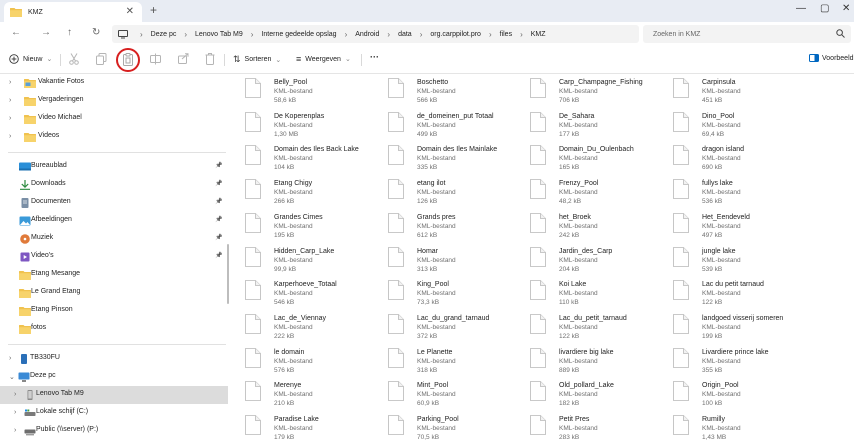 This screenshot has width=854, height=445. What do you see at coordinates (730, 363) in the screenshot?
I see `file-item: Livardiere prince lake KML-bestand 355 kB` at bounding box center [730, 363].